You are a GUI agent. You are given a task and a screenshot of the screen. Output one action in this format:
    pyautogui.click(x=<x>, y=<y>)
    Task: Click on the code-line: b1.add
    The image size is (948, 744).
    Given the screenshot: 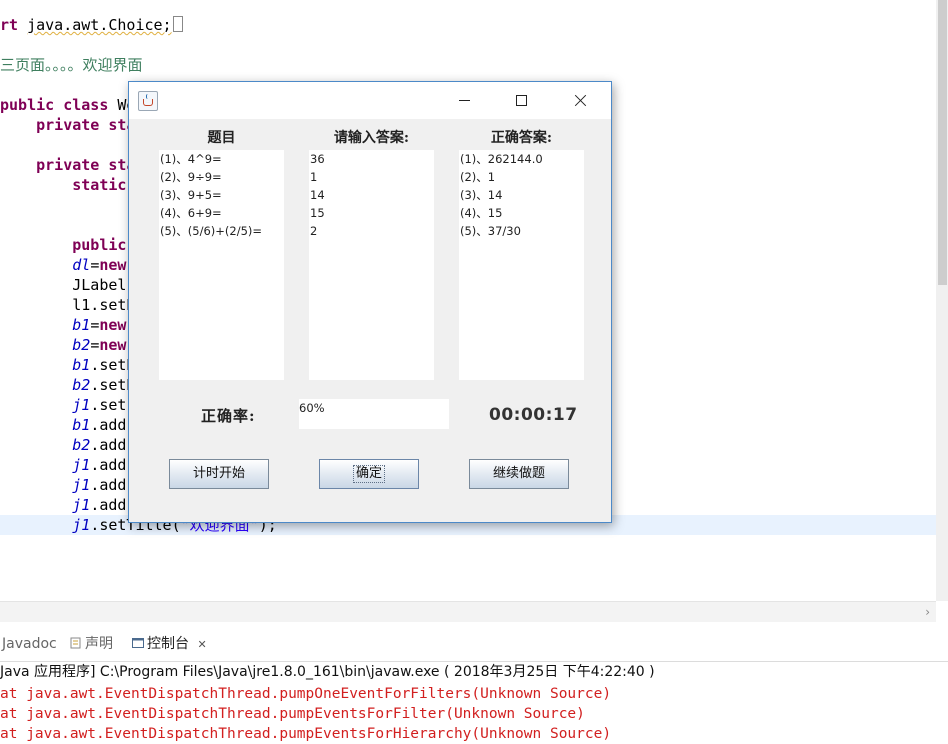 What is the action you would take?
    pyautogui.click(x=63, y=425)
    